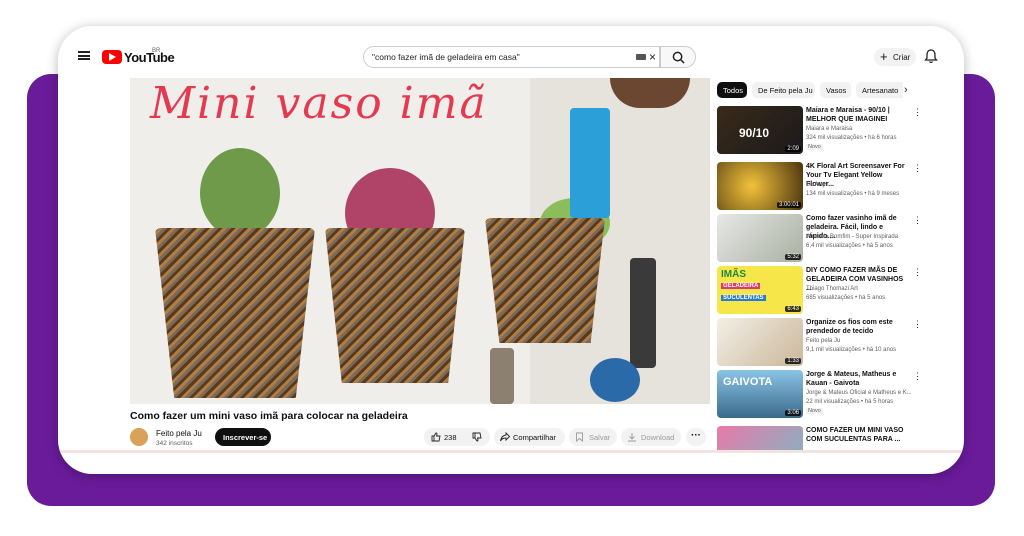 The width and height of the screenshot is (1024, 536). Describe the element at coordinates (615, 380) in the screenshot. I see `round-magnet` at that location.